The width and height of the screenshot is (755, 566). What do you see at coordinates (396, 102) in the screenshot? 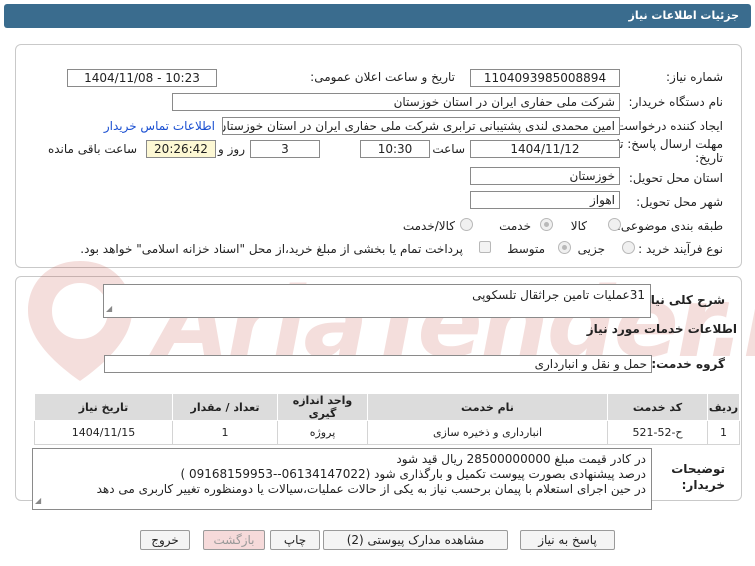
I see `buyer-org-field: شرکت ملی حفاری ایران در استان خوزستان` at bounding box center [396, 102].